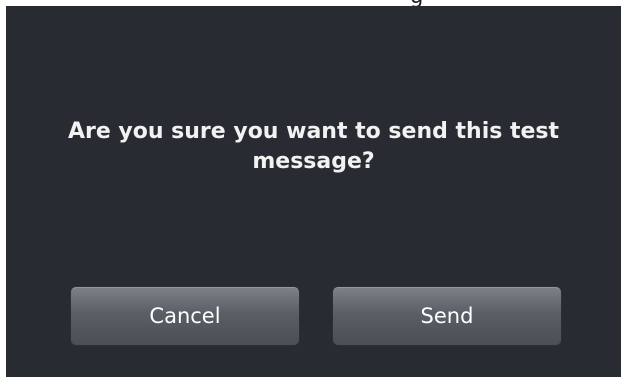 This screenshot has height=381, width=622. I want to click on cancel-button: Cancel, so click(185, 316).